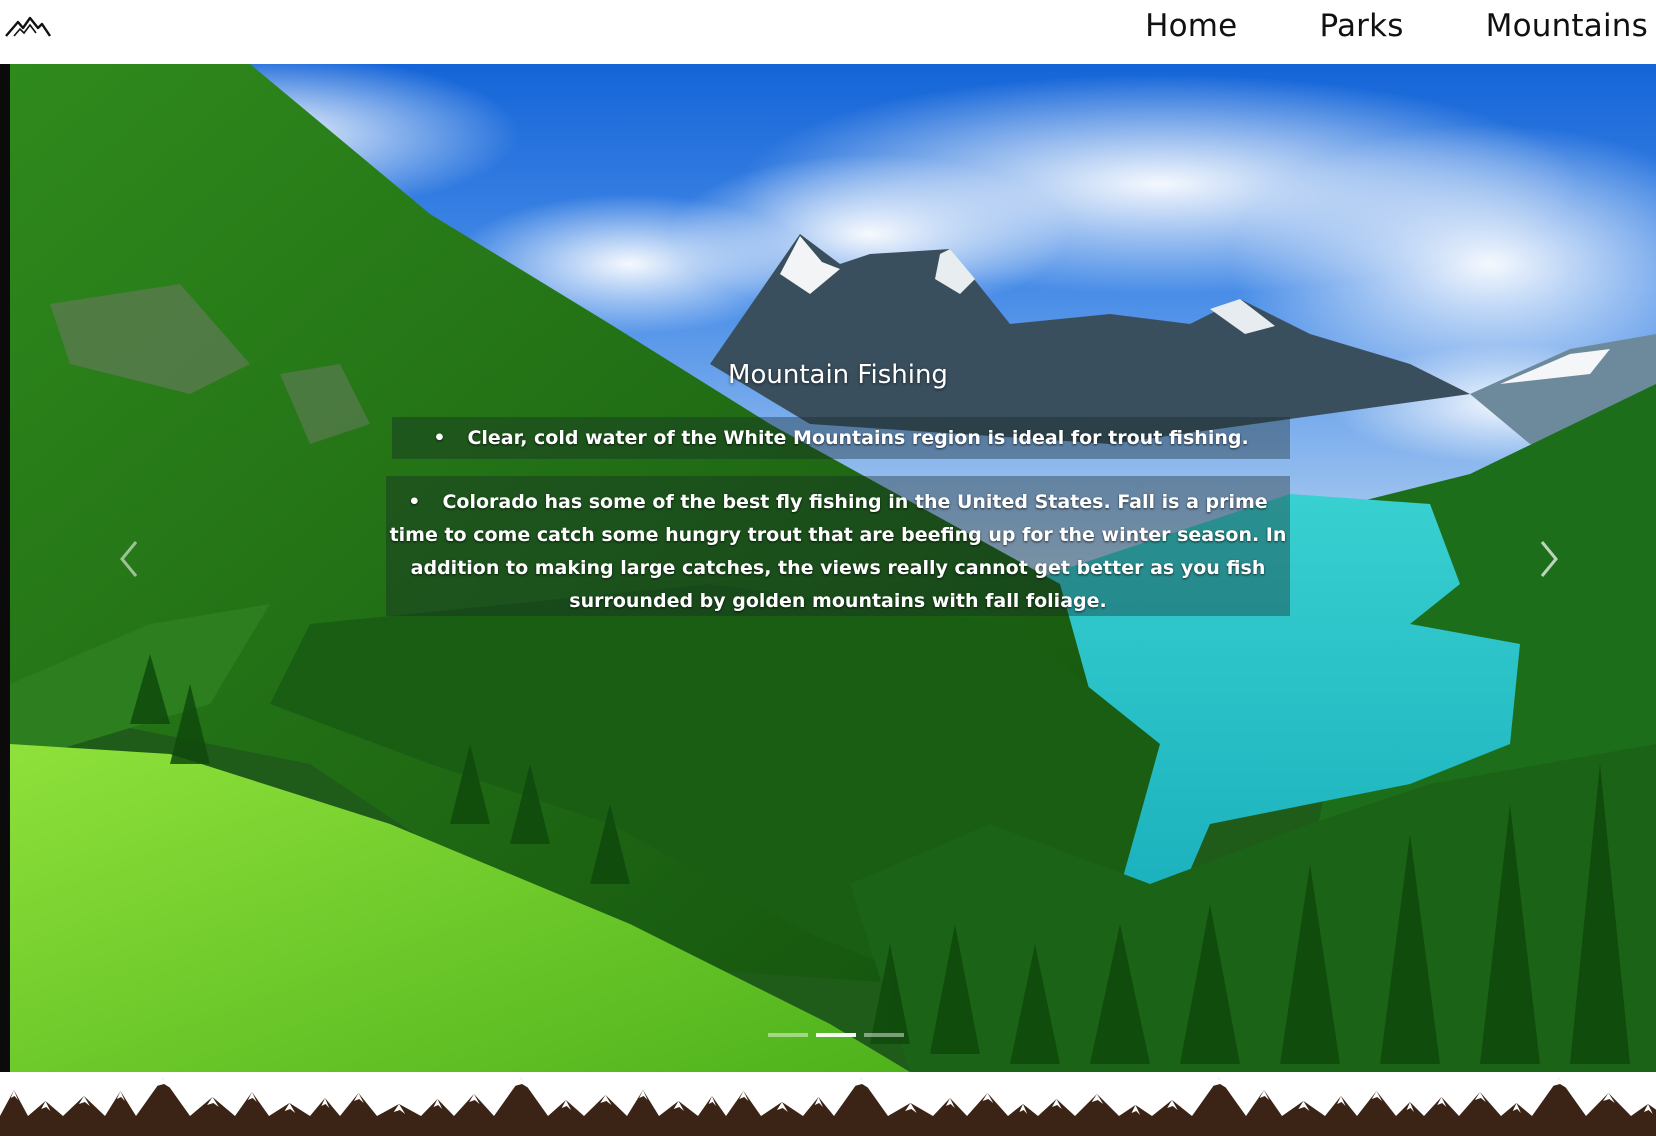  I want to click on nav-links: Home Parks Mountains, so click(1355, 26).